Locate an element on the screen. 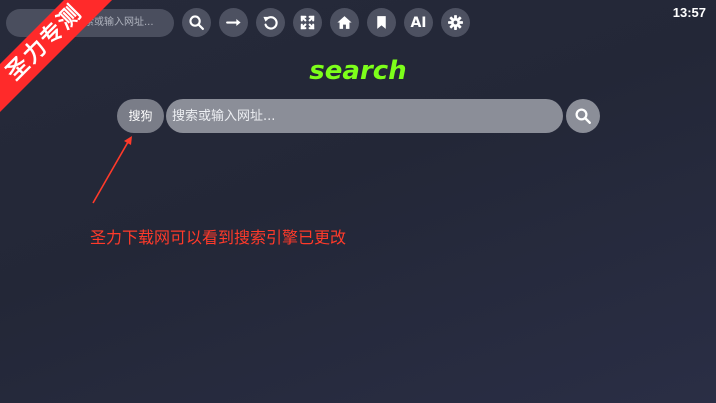  bookmark-button is located at coordinates (381, 22).